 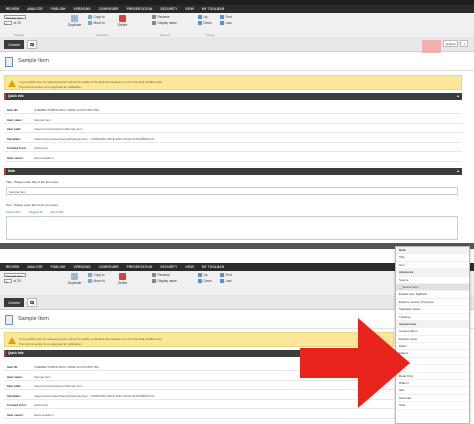 What do you see at coordinates (432, 251) in the screenshot?
I see `dropdown-option: Data` at bounding box center [432, 251].